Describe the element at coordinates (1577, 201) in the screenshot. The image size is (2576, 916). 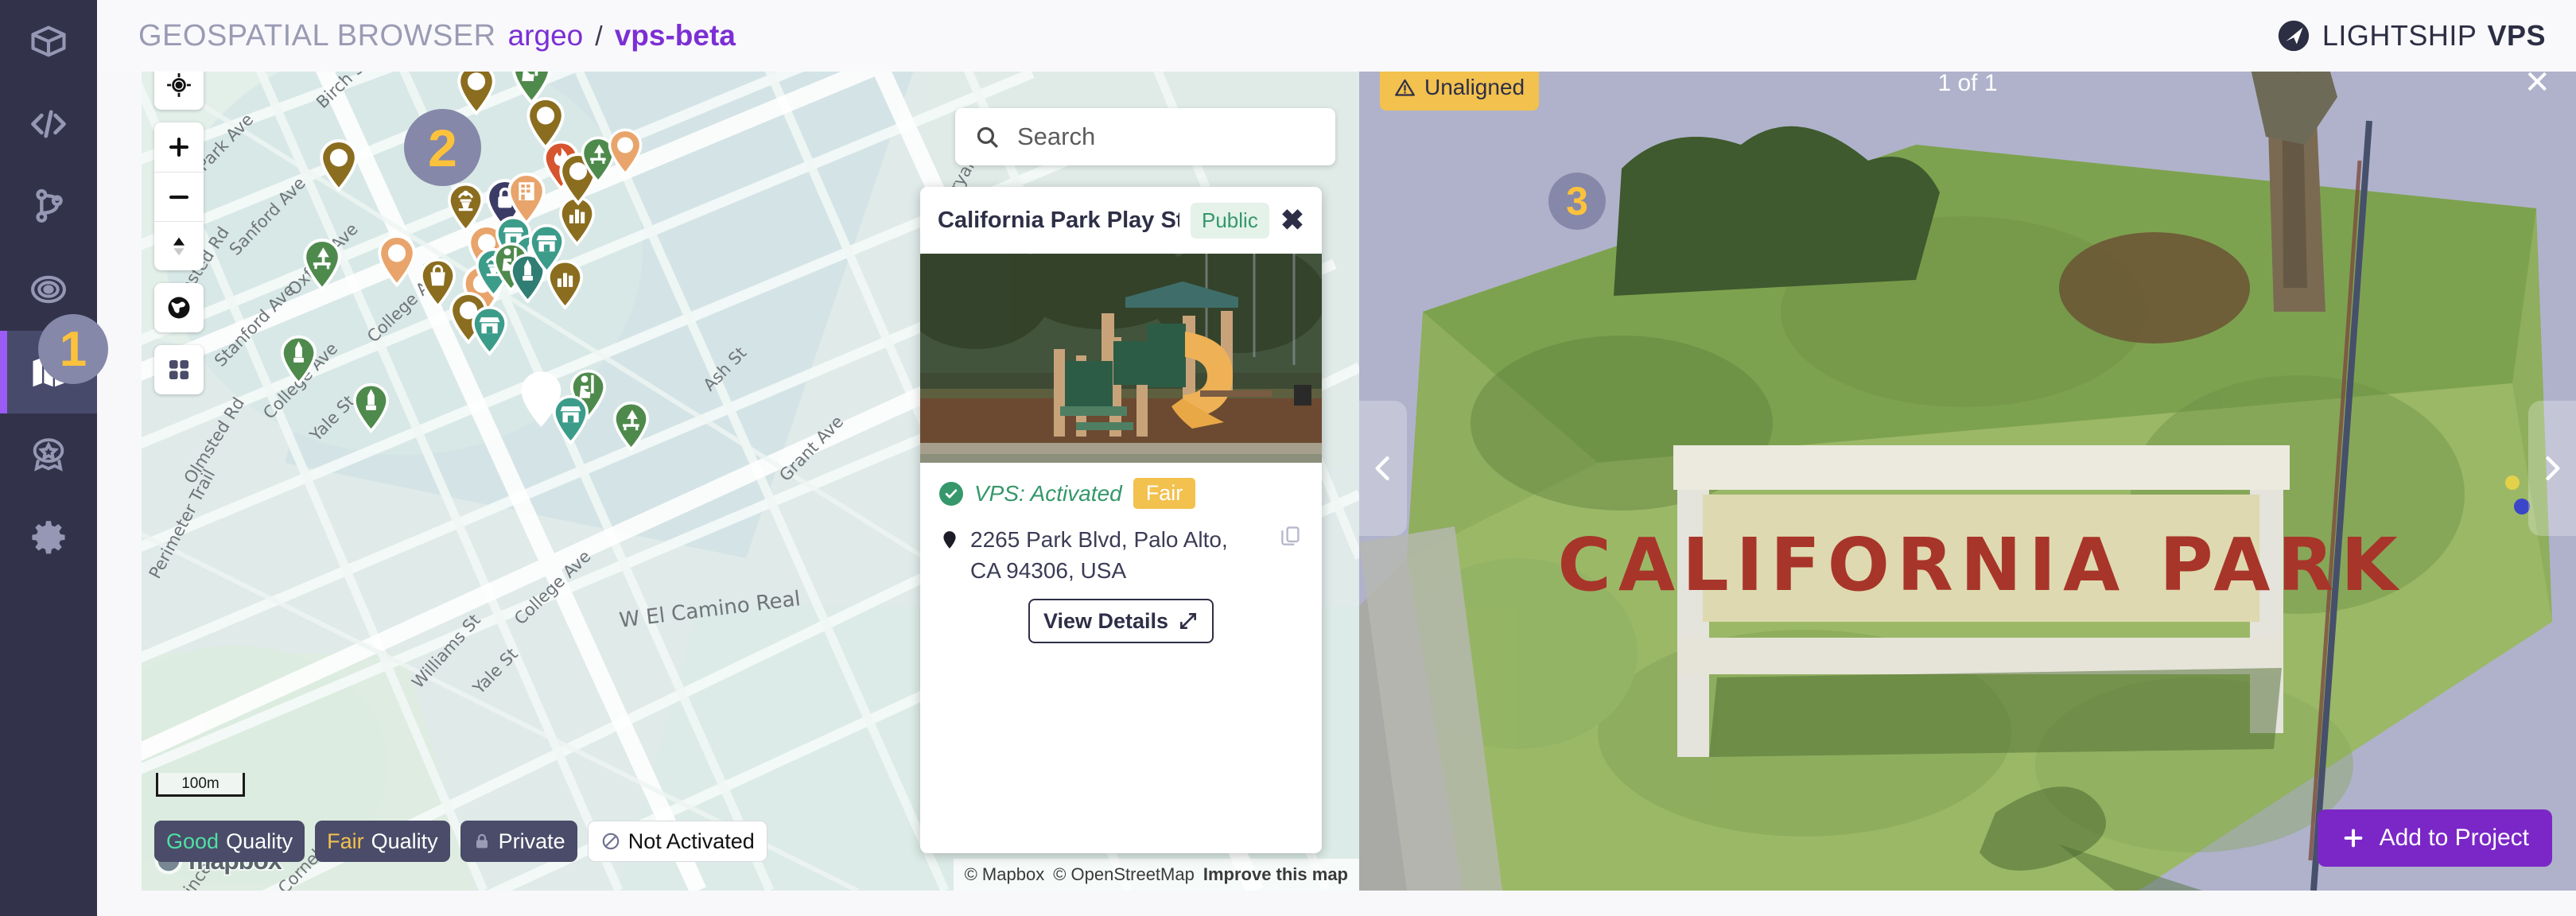
I see `viewer-cluster-badge: 3` at that location.